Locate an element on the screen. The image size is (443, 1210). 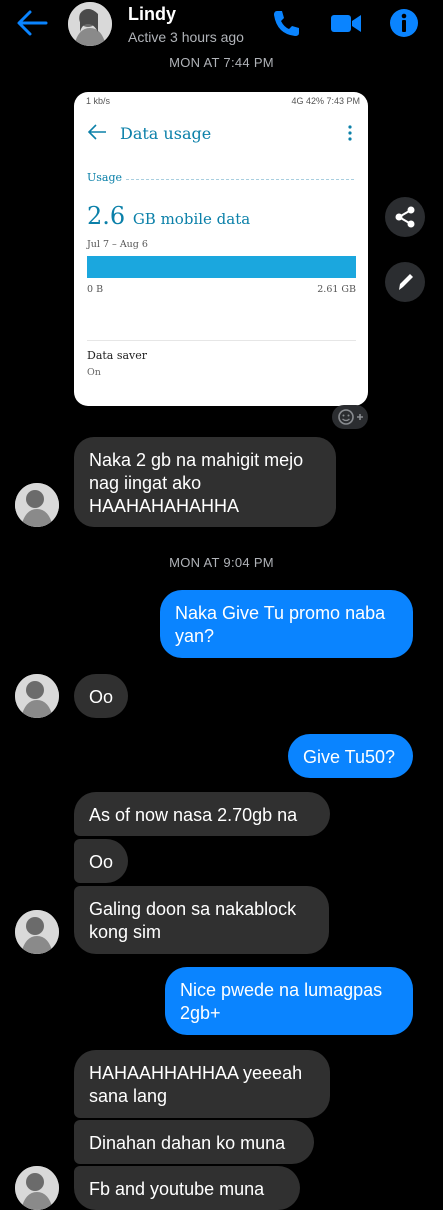
image-usage-bar-fill is located at coordinates (221, 267).